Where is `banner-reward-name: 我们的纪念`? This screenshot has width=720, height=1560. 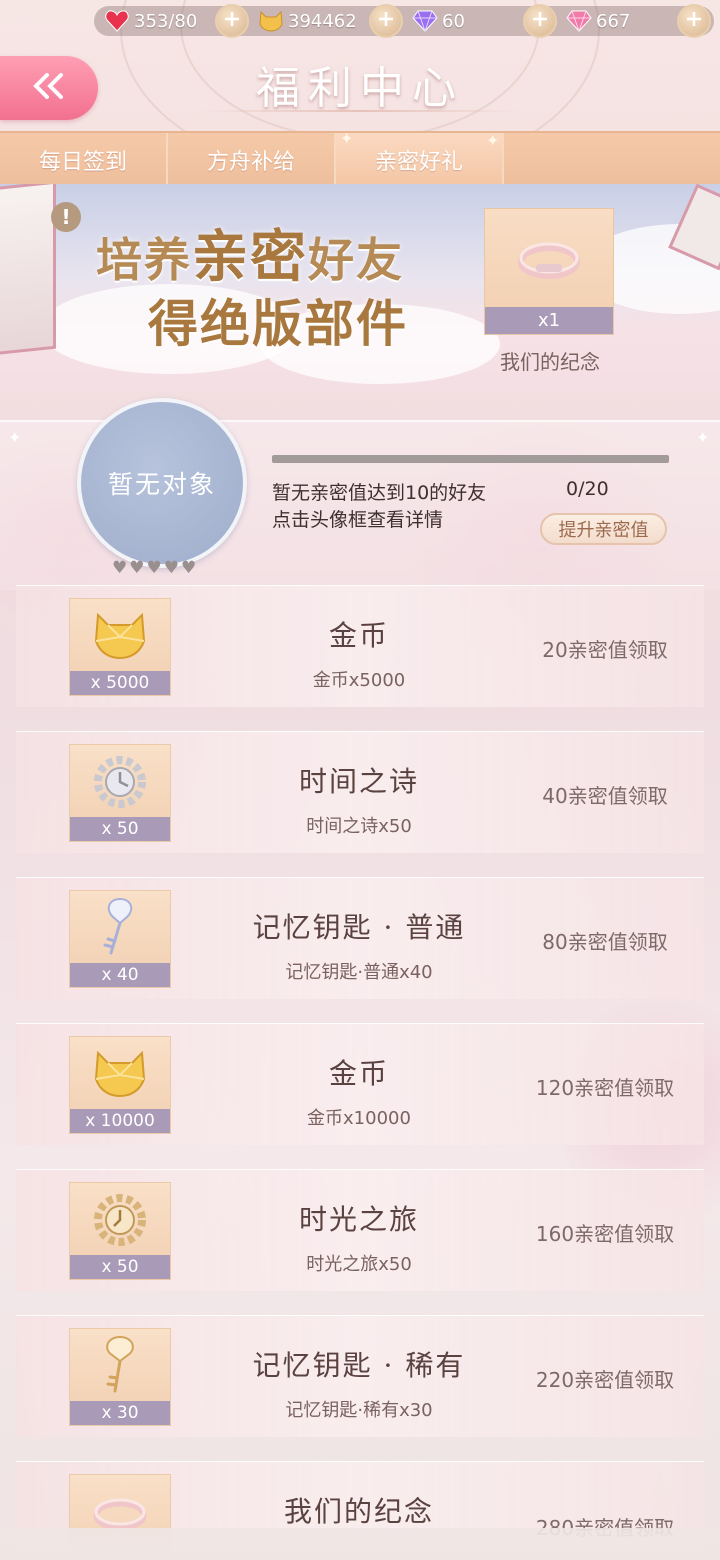 banner-reward-name: 我们的纪念 is located at coordinates (550, 362).